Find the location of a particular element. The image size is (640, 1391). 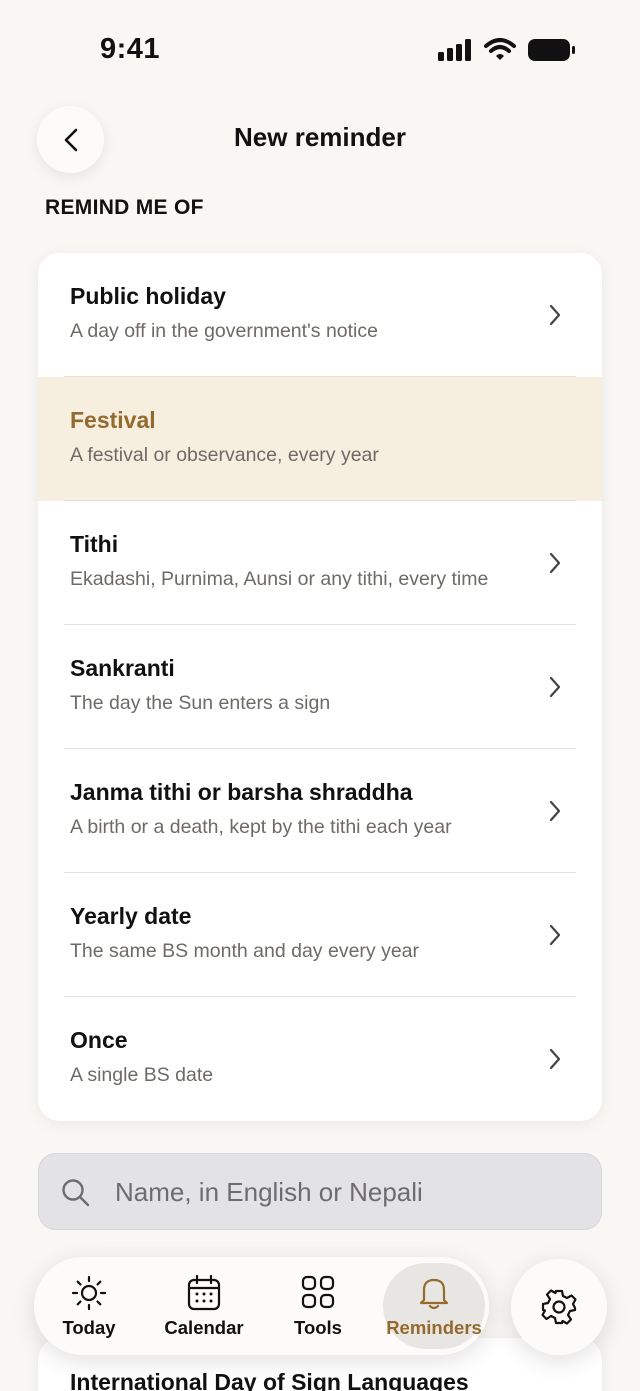

settings-button is located at coordinates (559, 1307).